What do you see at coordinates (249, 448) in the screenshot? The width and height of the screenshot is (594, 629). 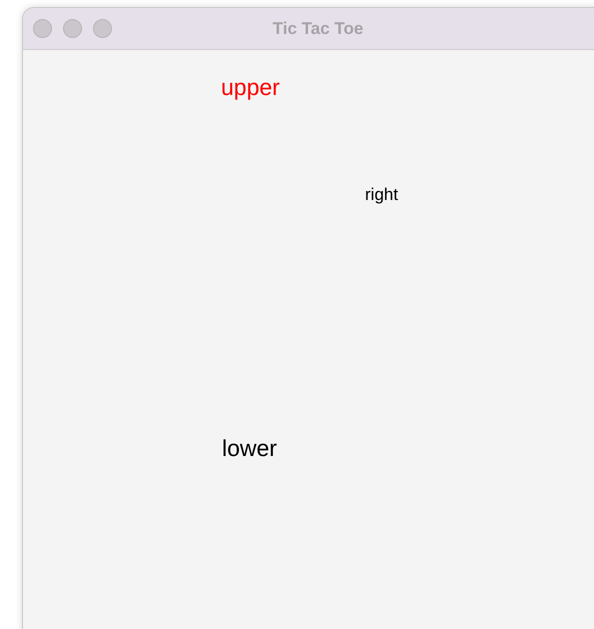 I see `text-label: lower` at bounding box center [249, 448].